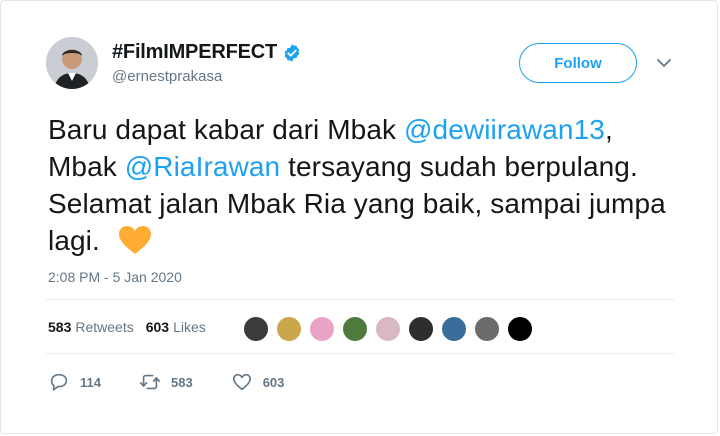  Describe the element at coordinates (115, 277) in the screenshot. I see `tweet-timestamp: 2:08 PM - 5 Jan 2020` at that location.